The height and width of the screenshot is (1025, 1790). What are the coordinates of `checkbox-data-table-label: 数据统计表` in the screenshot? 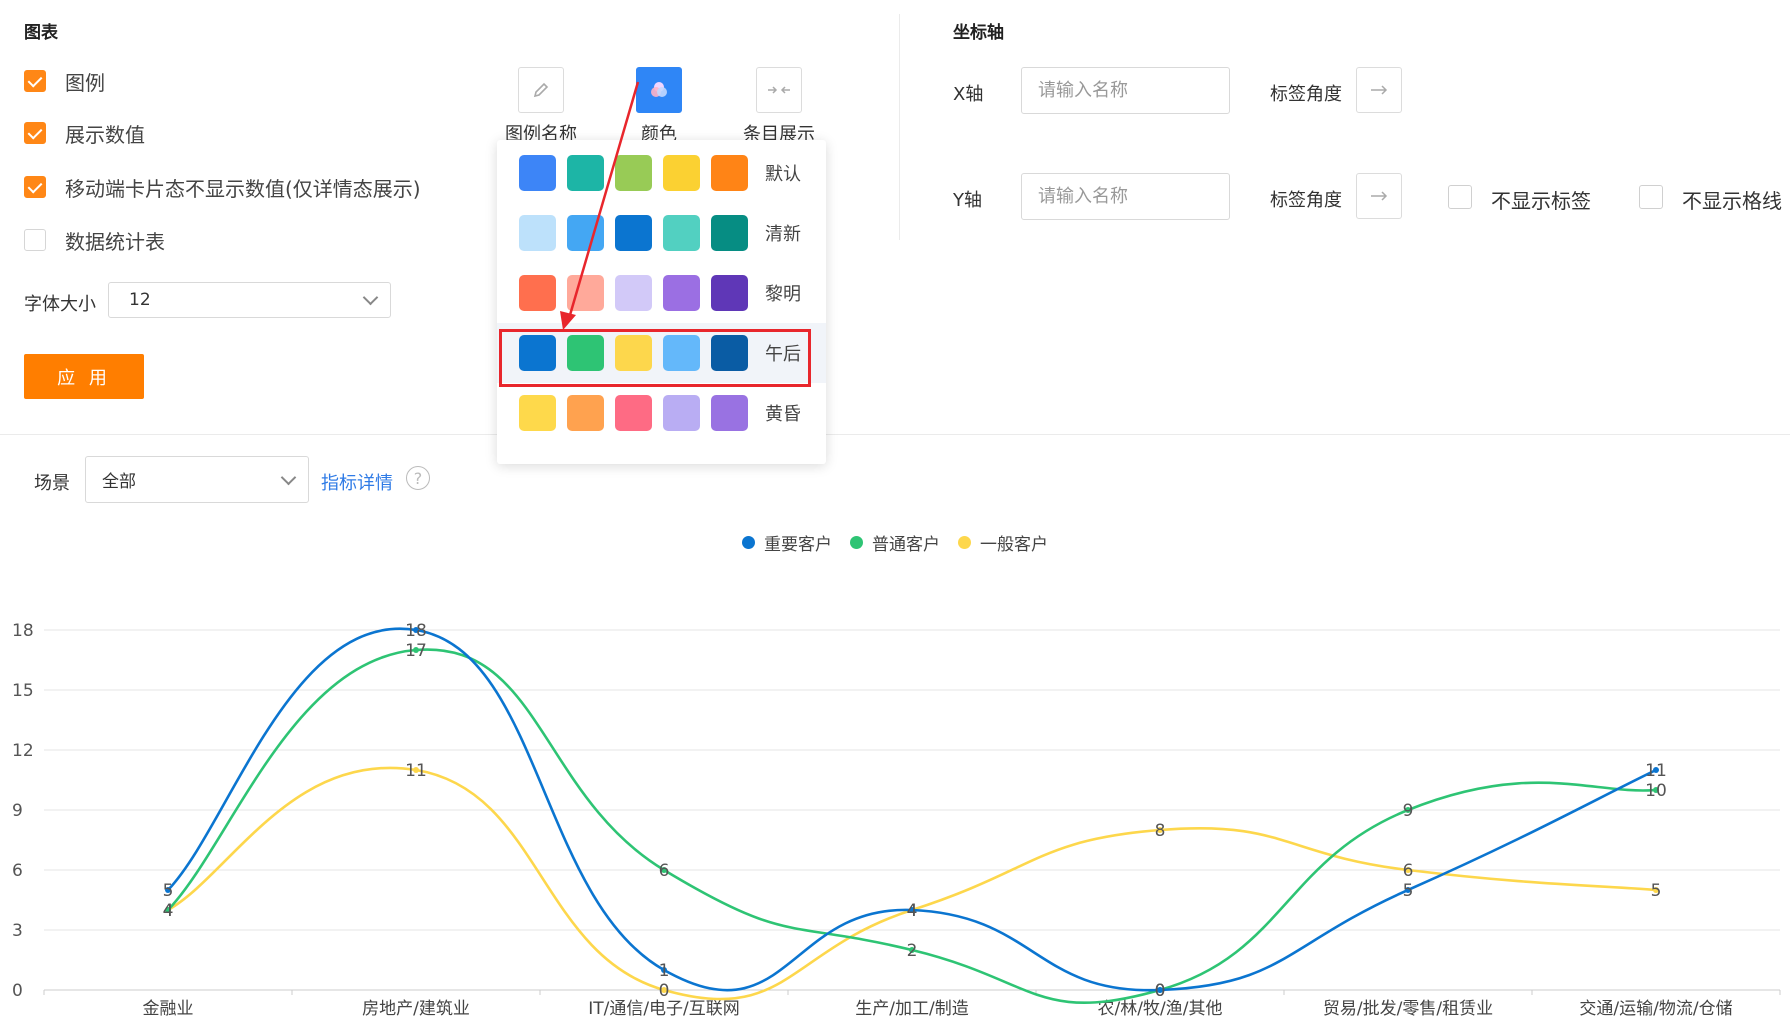 It's located at (115, 241).